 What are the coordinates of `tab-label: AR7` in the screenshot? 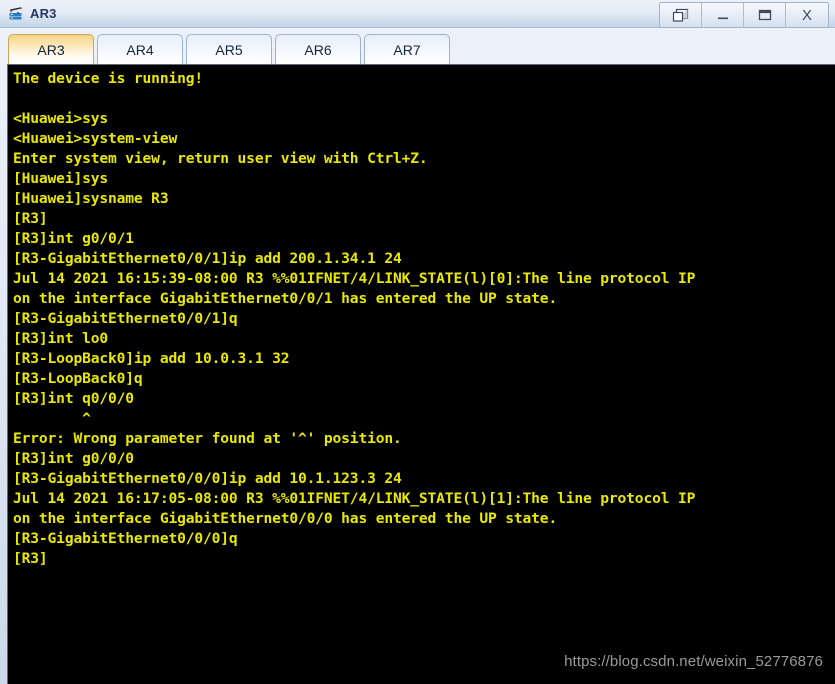 It's located at (407, 49).